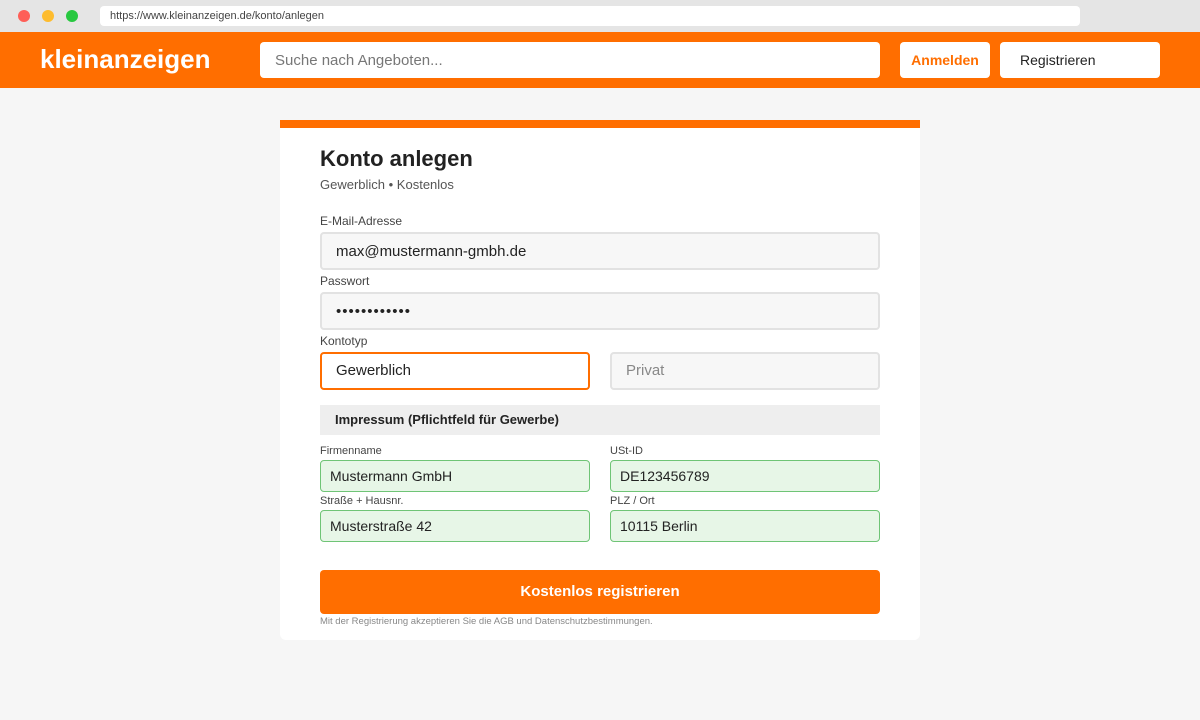  I want to click on vat-id-label: USt-ID, so click(626, 451).